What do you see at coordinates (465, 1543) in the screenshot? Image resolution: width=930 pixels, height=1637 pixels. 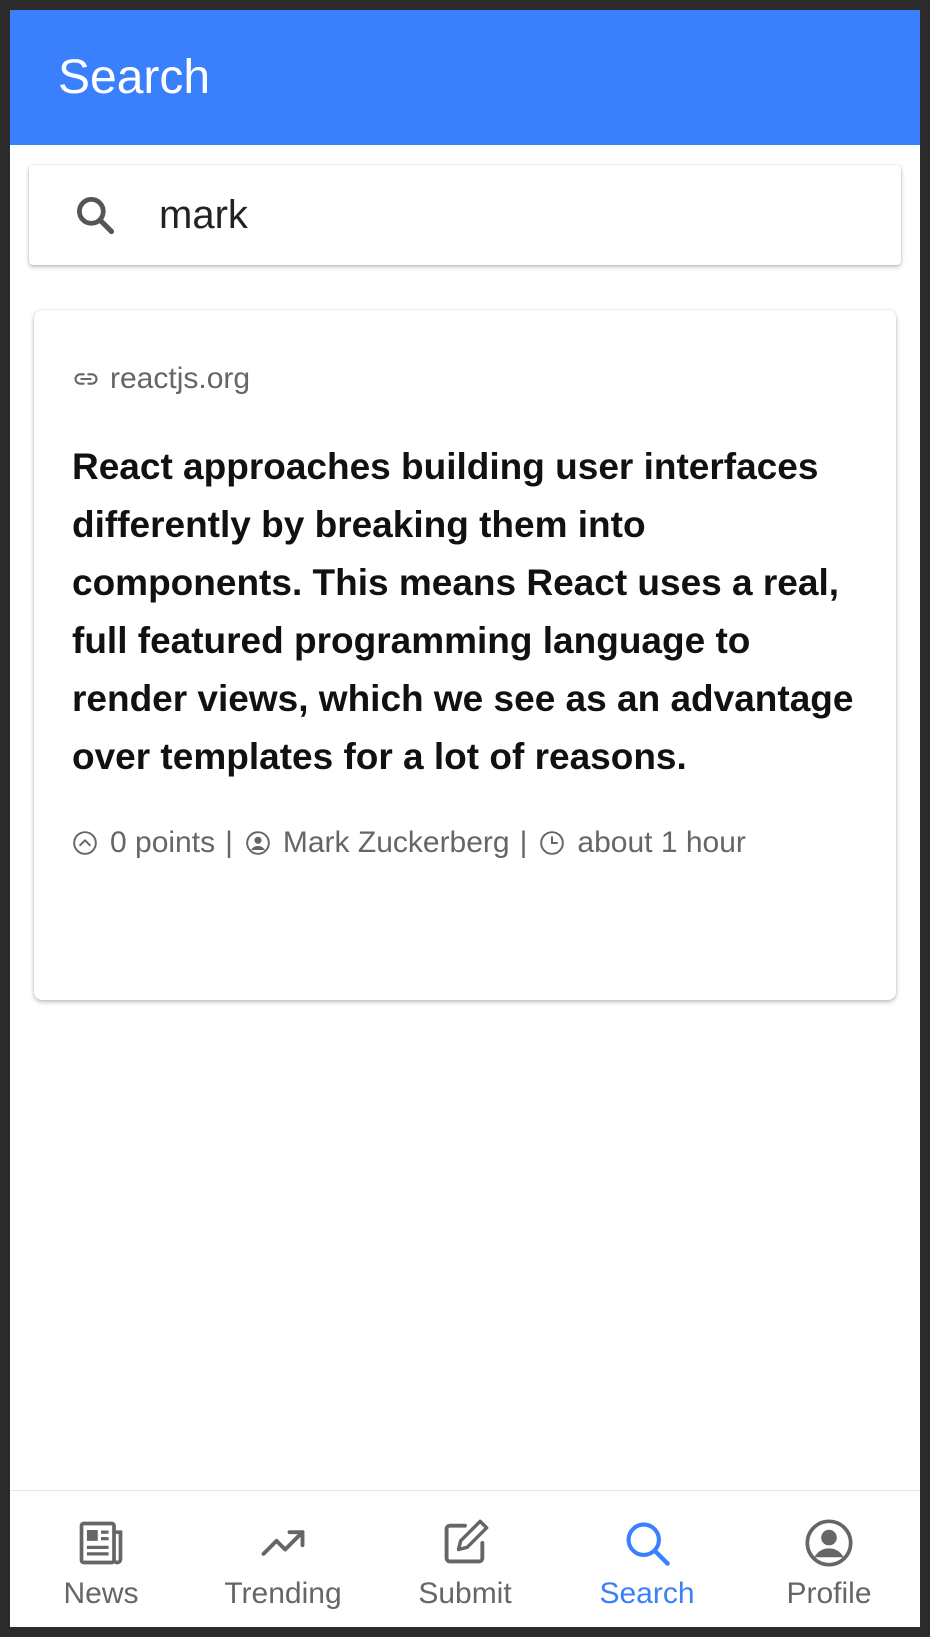 I see `submit-icon` at bounding box center [465, 1543].